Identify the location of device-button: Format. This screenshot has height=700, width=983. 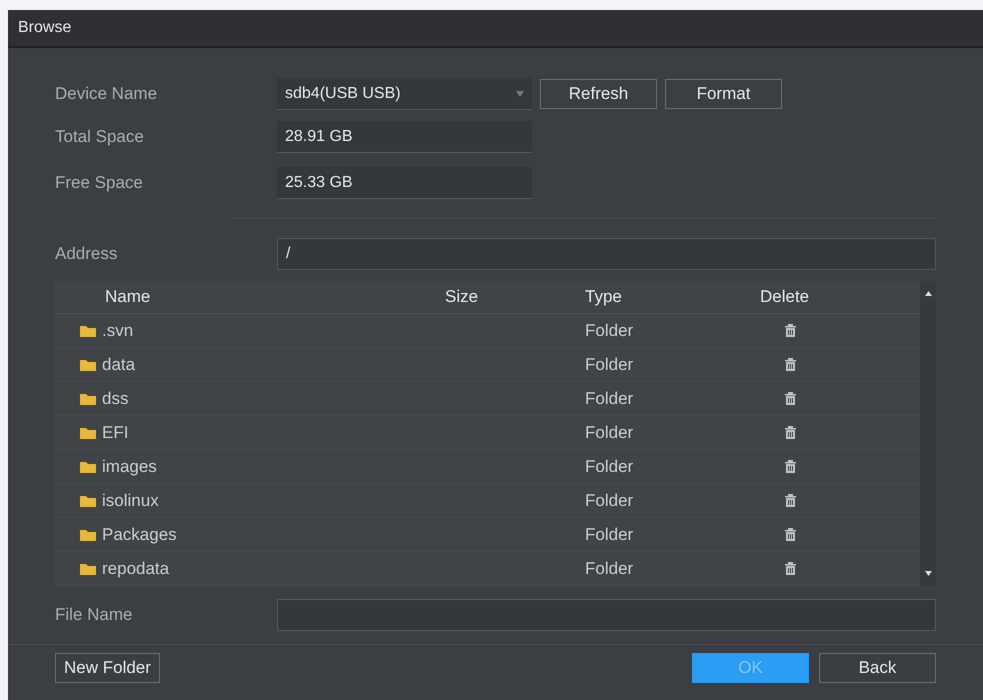
(723, 94).